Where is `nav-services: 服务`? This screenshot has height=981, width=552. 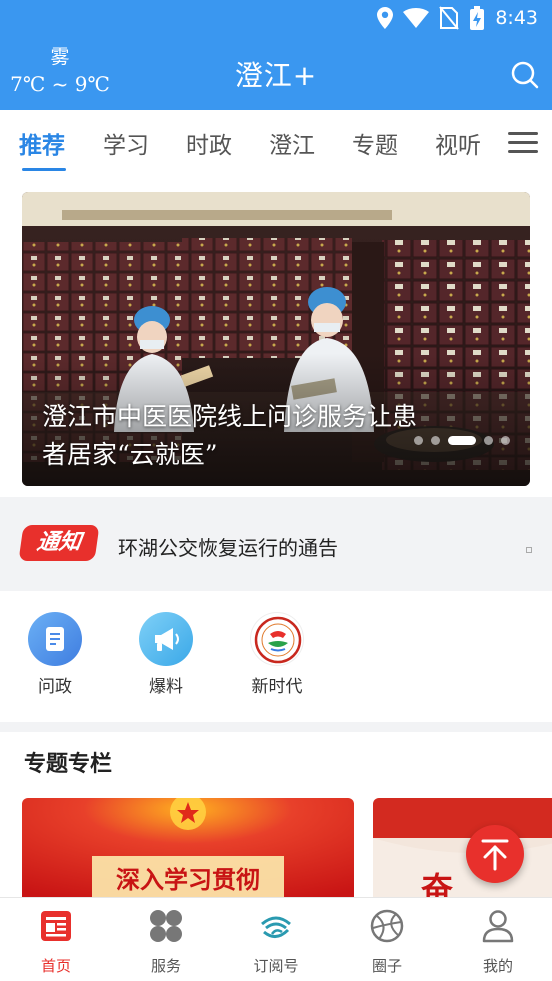
nav-services: 服务 is located at coordinates (166, 942).